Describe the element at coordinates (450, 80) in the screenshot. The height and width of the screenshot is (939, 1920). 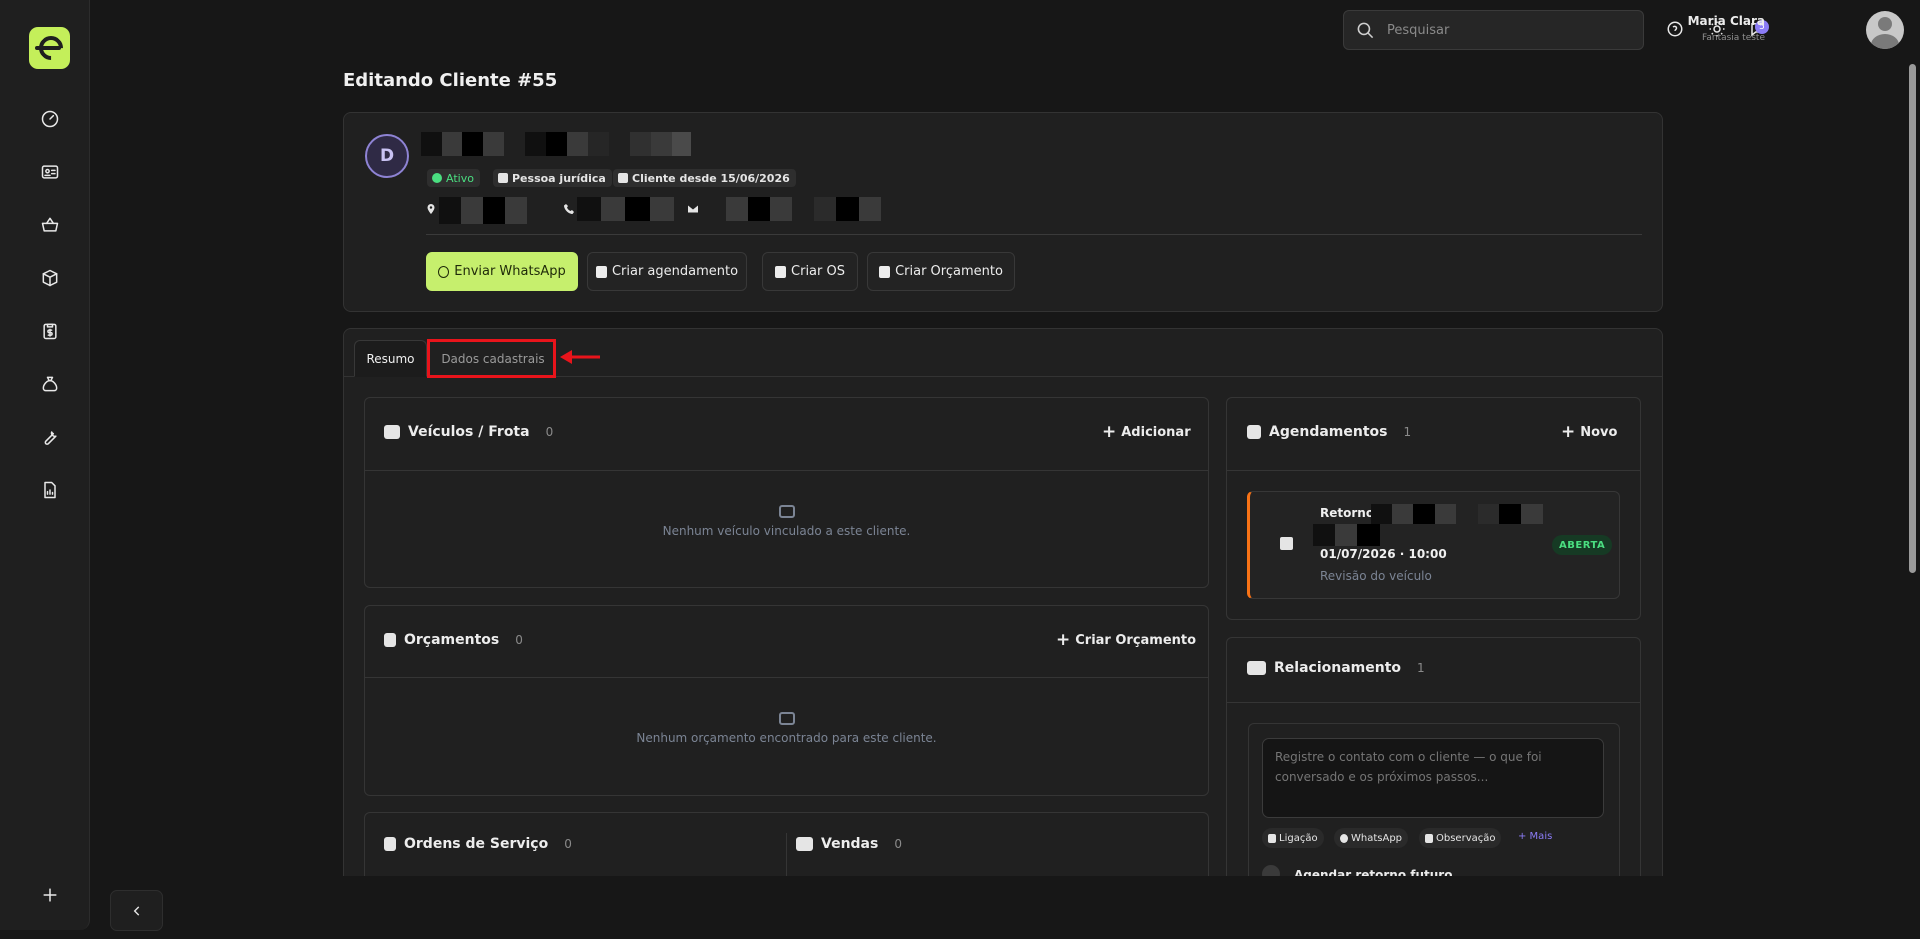
I see `page-title: Editando Cliente #55` at that location.